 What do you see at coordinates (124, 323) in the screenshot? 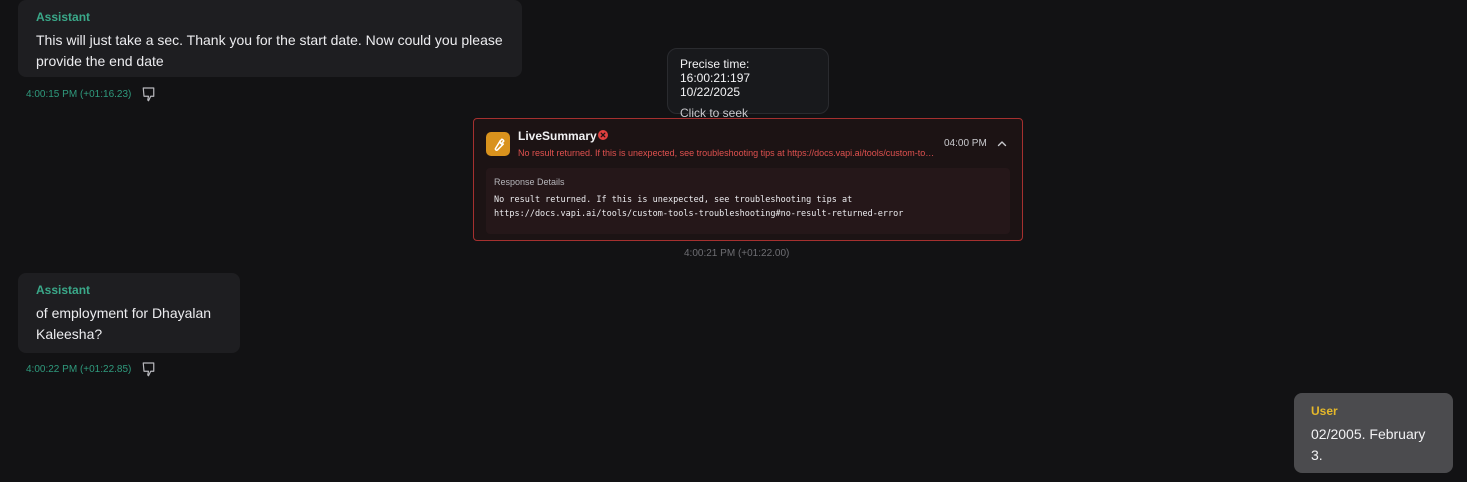
I see `message-text: of employment for Dhayalan Kaleesha?` at bounding box center [124, 323].